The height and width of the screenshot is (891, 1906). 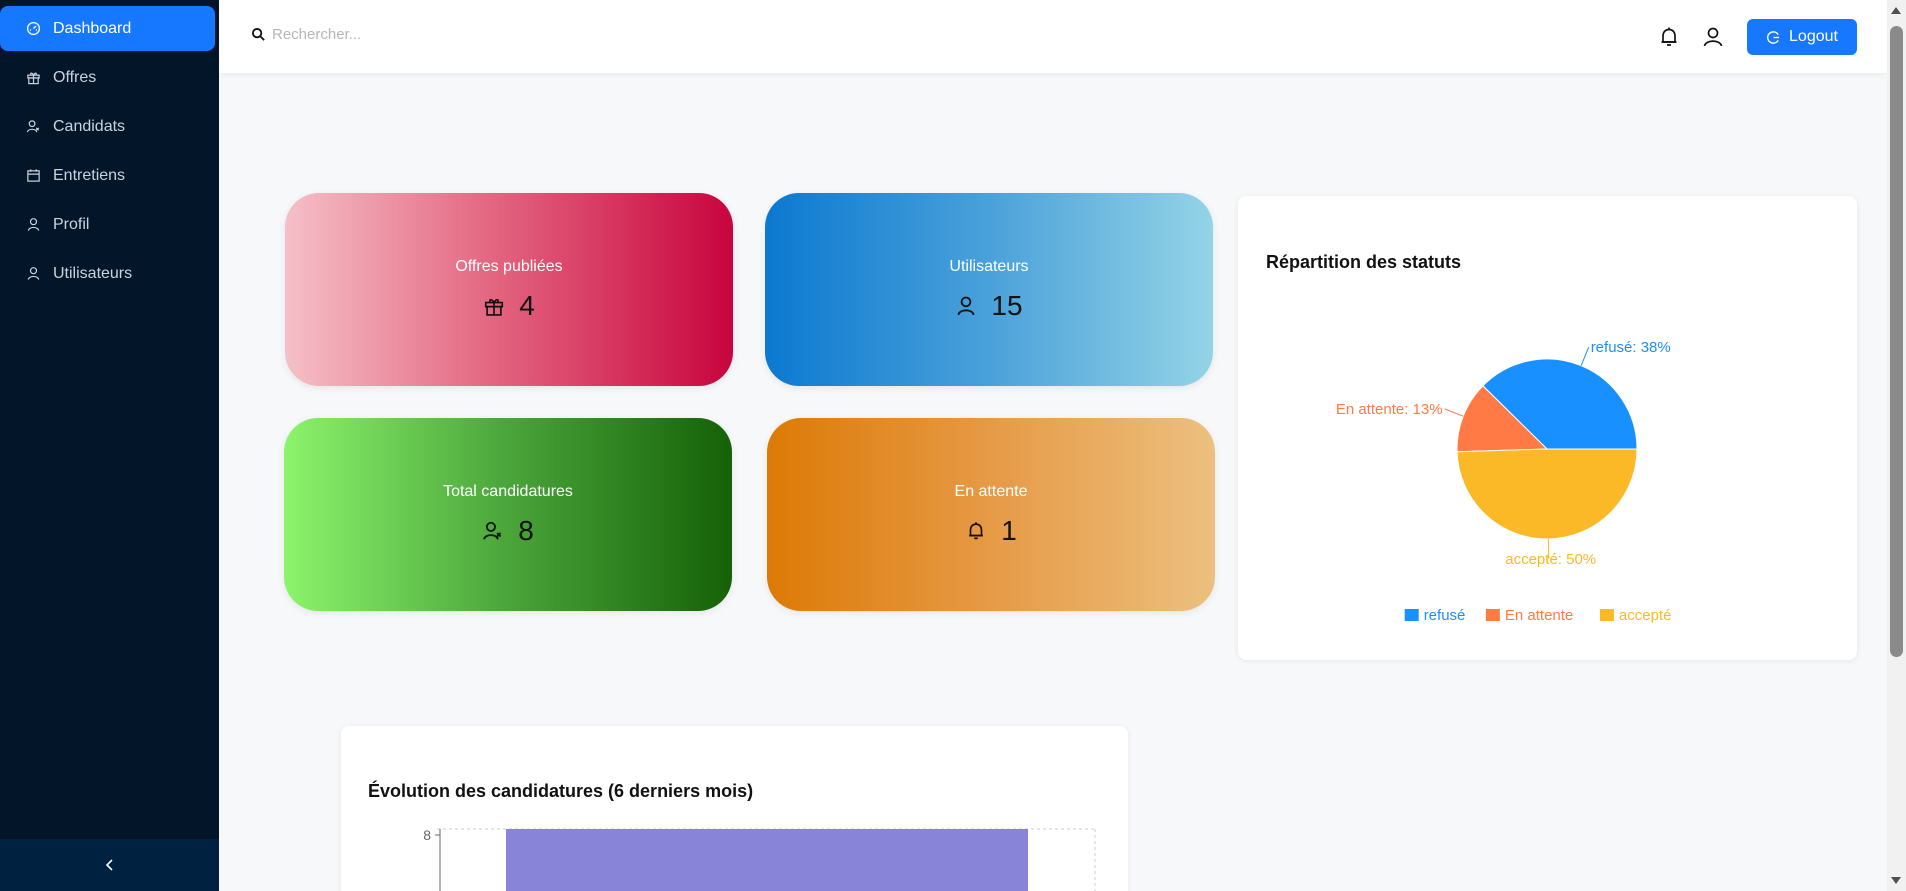 I want to click on stat-label: Utilisateurs, so click(x=989, y=266).